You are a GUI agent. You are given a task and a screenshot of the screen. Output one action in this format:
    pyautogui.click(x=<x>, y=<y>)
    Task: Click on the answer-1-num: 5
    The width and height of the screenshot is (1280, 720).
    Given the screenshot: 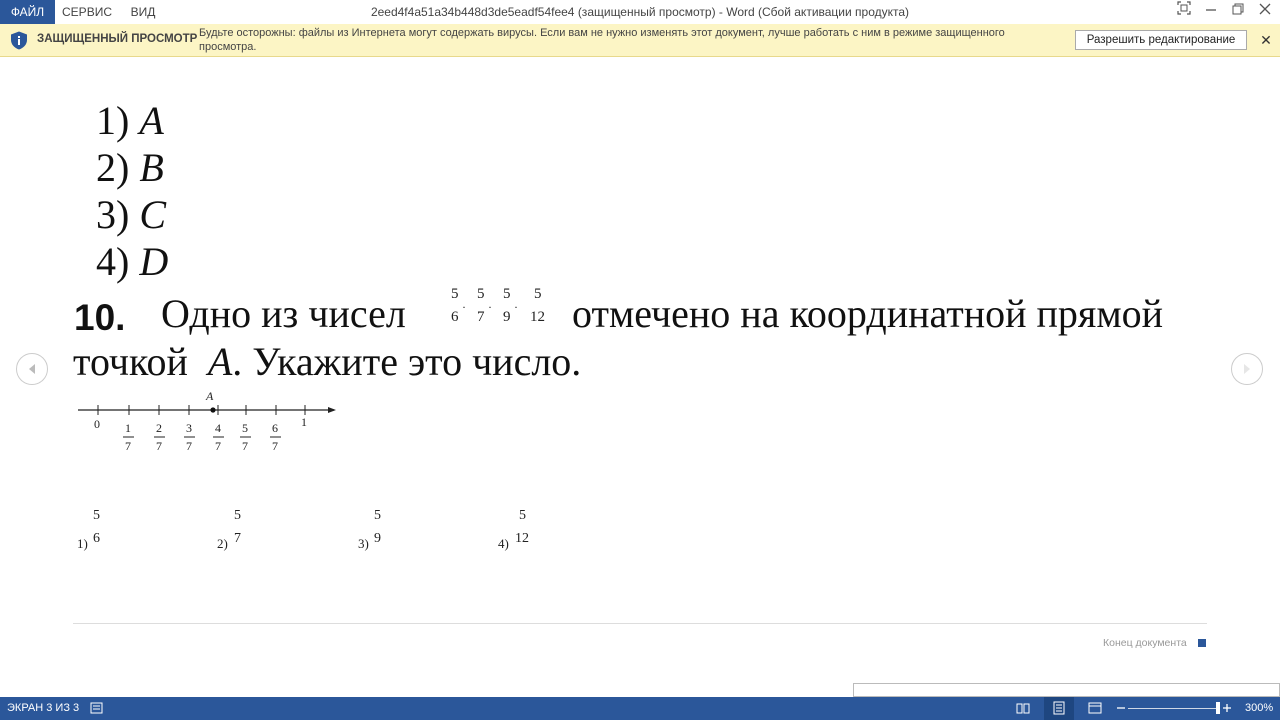 What is the action you would take?
    pyautogui.click(x=96, y=515)
    